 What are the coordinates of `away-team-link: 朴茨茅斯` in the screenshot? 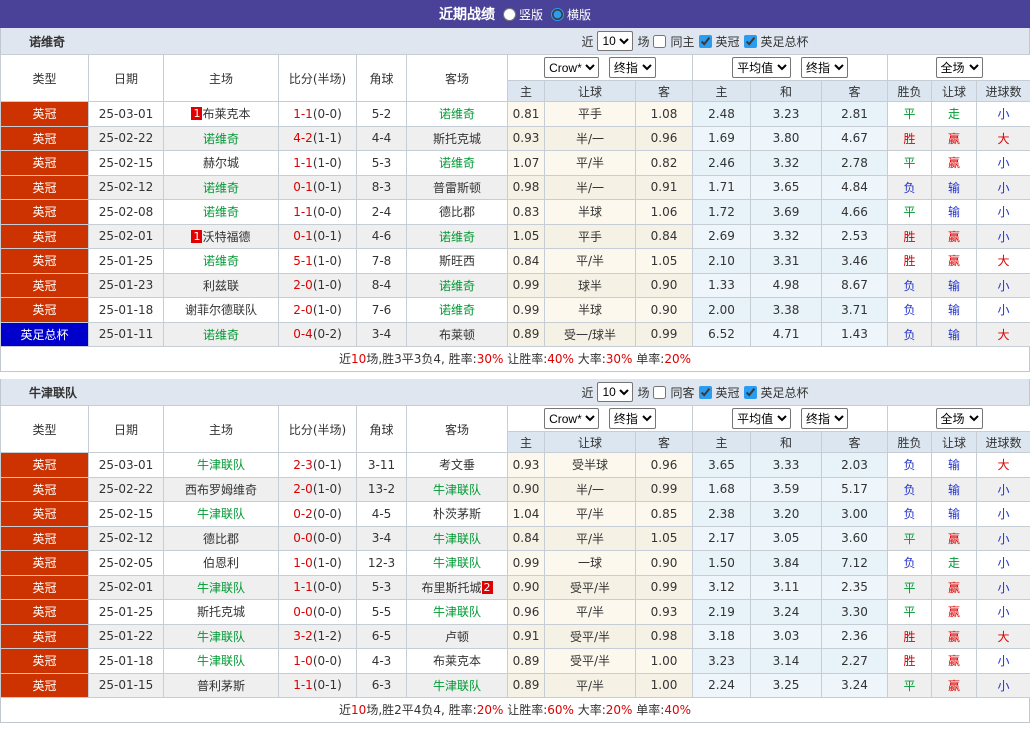 It's located at (457, 514).